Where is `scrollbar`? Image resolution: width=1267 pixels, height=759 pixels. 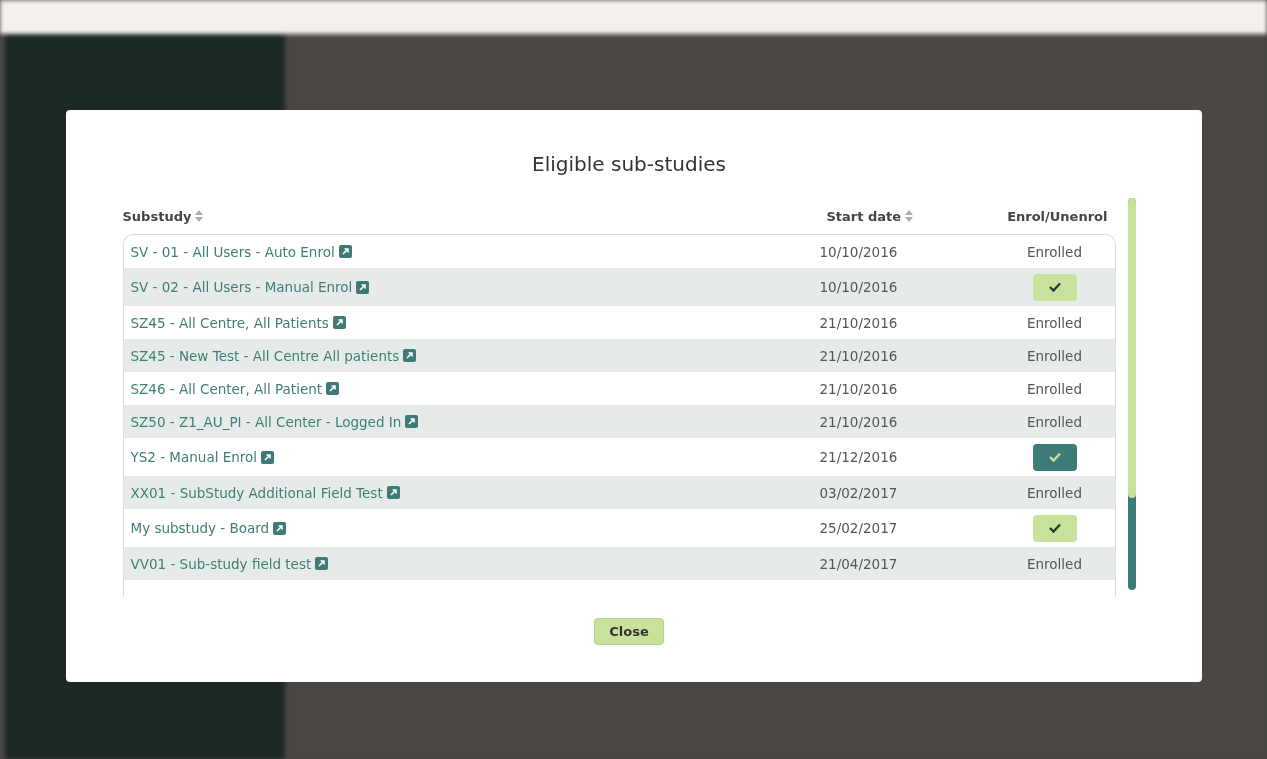
scrollbar is located at coordinates (1131, 394).